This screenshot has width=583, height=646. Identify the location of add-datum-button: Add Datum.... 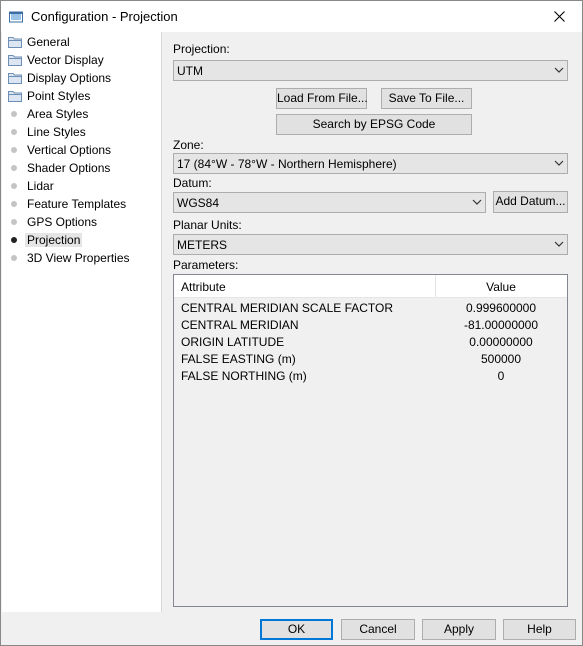
(530, 202).